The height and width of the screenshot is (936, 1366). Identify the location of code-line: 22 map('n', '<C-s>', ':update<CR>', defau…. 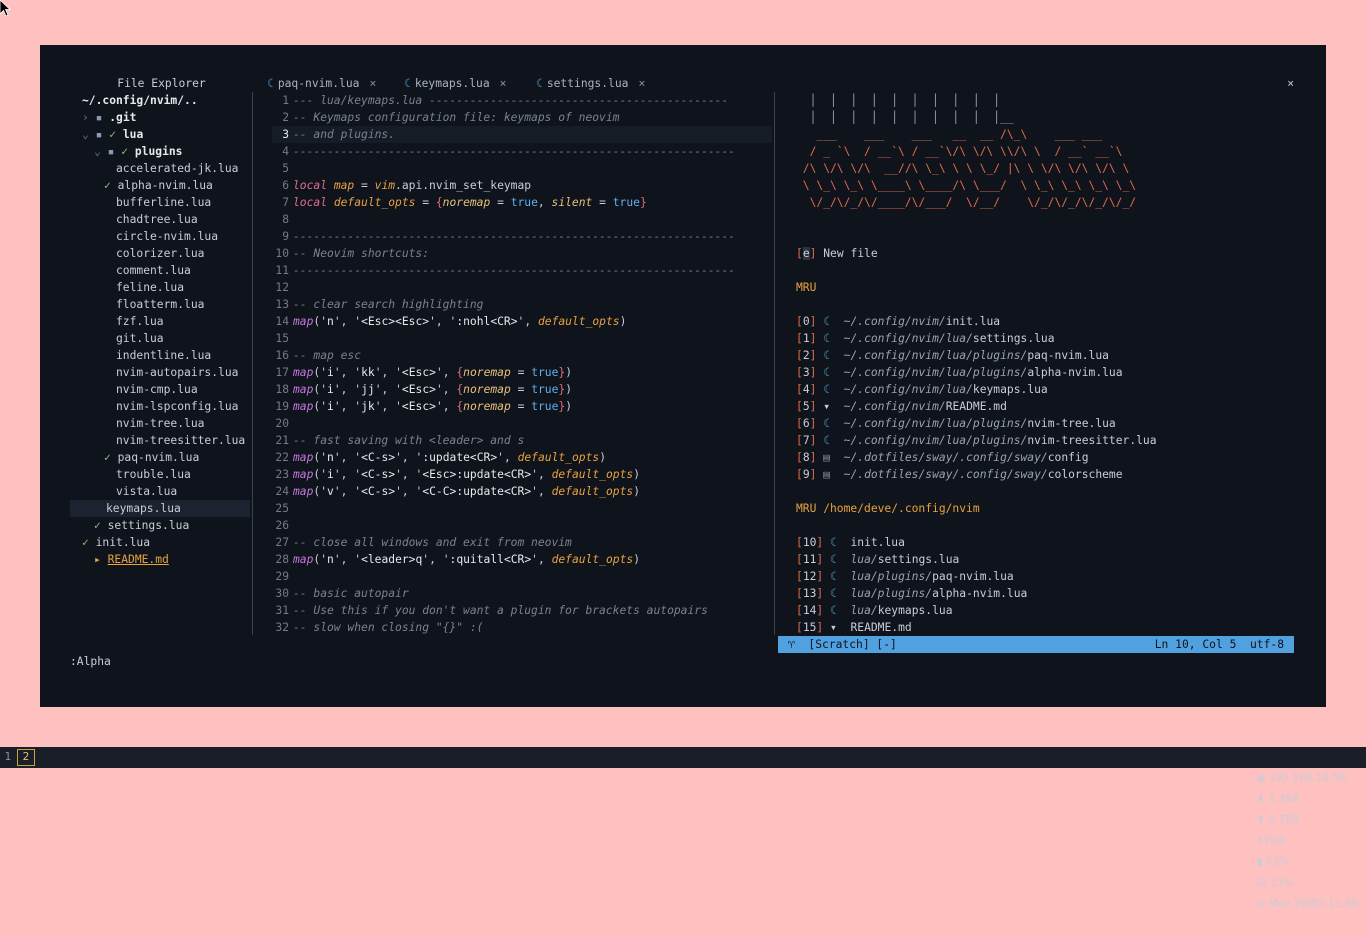
(522, 457).